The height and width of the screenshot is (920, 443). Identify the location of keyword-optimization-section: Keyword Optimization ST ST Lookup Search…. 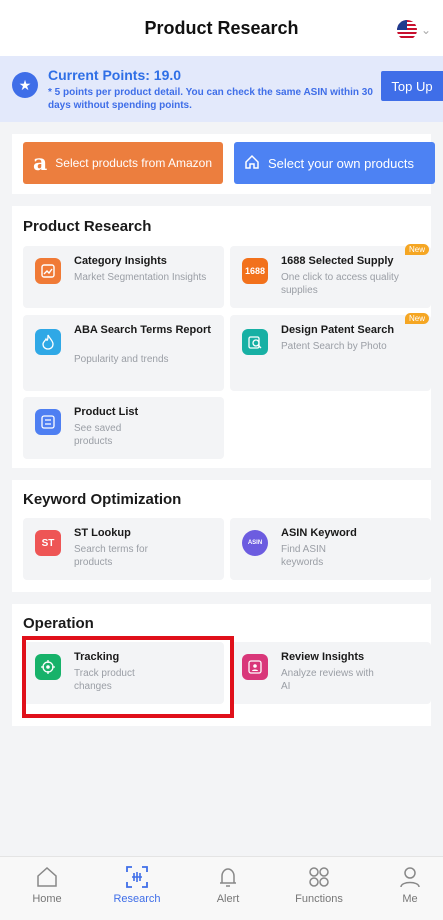
(221, 536).